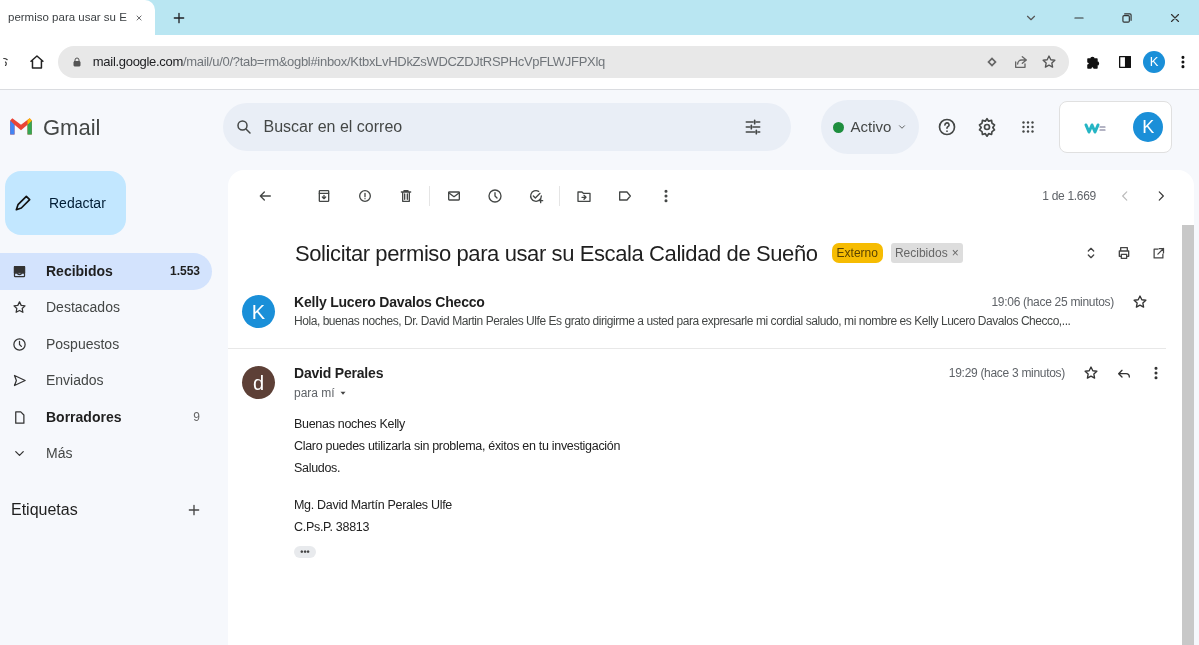  What do you see at coordinates (19, 271) in the screenshot?
I see `inbox-icon` at bounding box center [19, 271].